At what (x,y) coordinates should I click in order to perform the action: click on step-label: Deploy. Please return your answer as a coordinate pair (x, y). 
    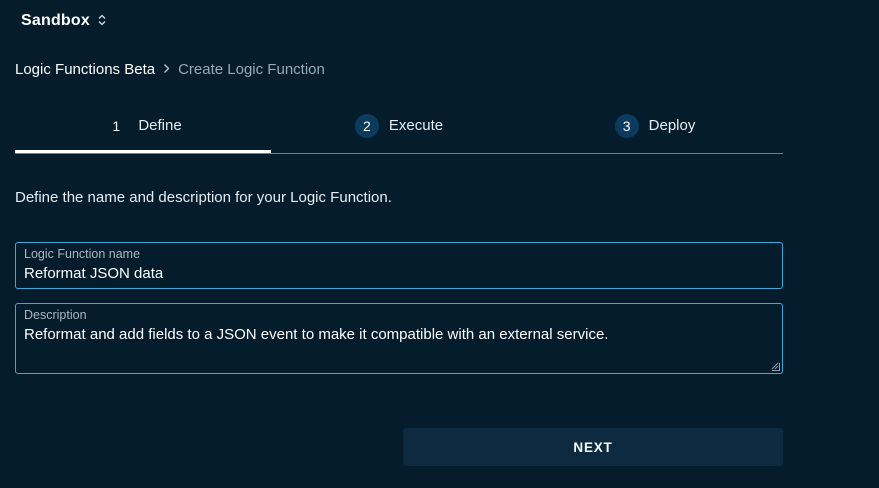
    Looking at the image, I should click on (672, 125).